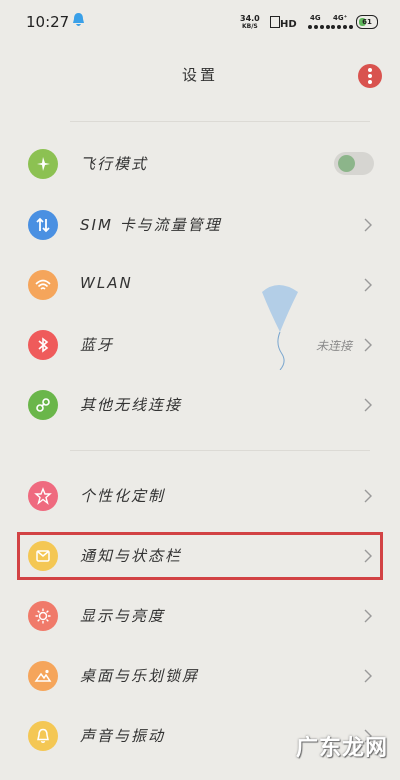 The image size is (400, 780). I want to click on header: 设置, so click(200, 75).